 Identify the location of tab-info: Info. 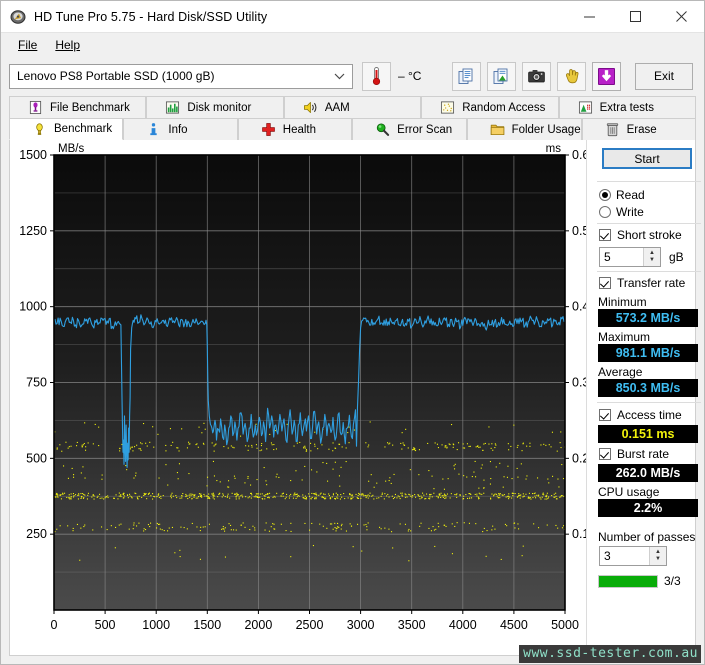
(180, 129).